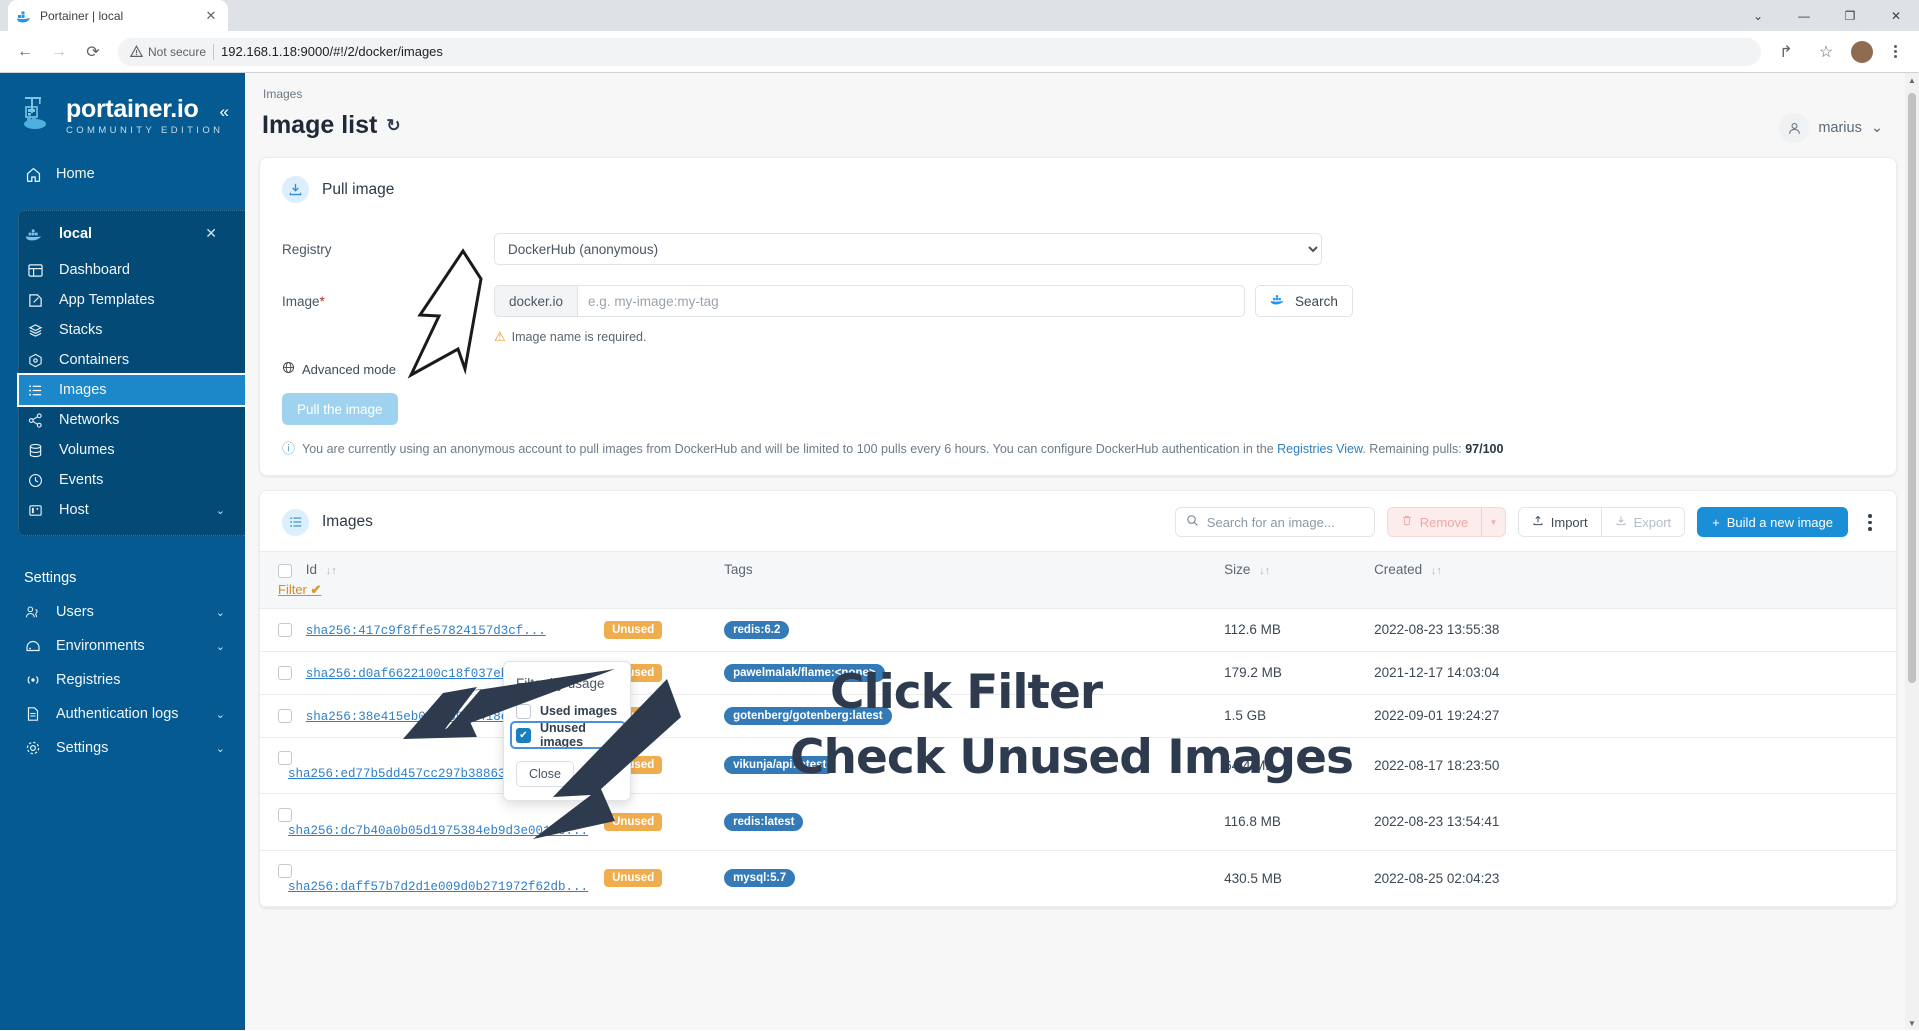 The width and height of the screenshot is (1919, 1031). Describe the element at coordinates (1237, 570) in the screenshot. I see `column-size-label: Size` at that location.